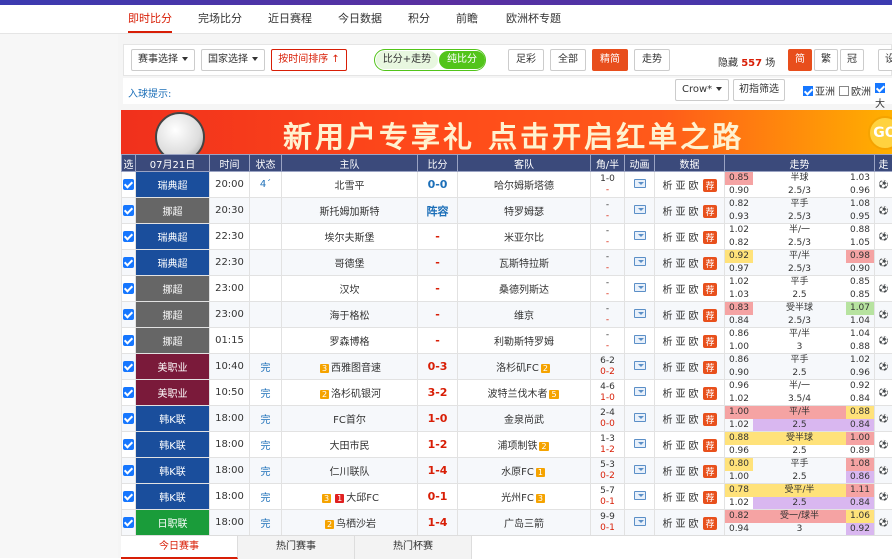  Describe the element at coordinates (524, 315) in the screenshot. I see `away-team: 维京` at that location.